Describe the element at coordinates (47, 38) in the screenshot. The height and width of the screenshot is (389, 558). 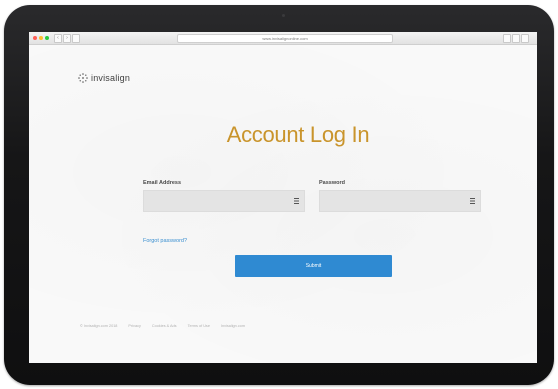
I see `maximize-window-button` at that location.